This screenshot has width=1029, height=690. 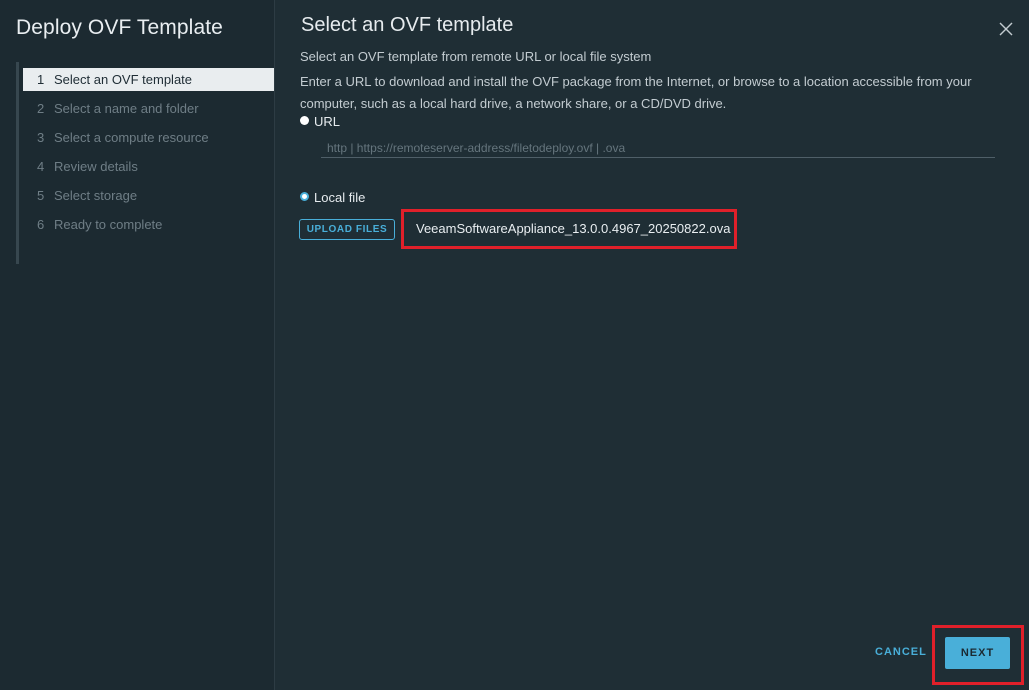 I want to click on step-number: 3, so click(x=41, y=137).